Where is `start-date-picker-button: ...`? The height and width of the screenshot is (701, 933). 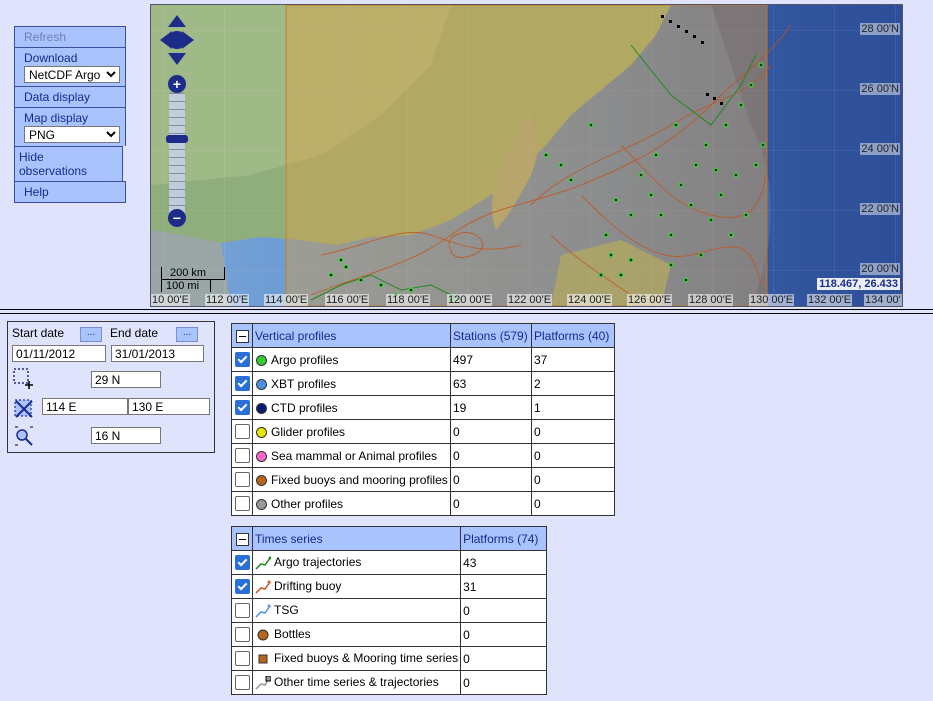 start-date-picker-button: ... is located at coordinates (91, 334).